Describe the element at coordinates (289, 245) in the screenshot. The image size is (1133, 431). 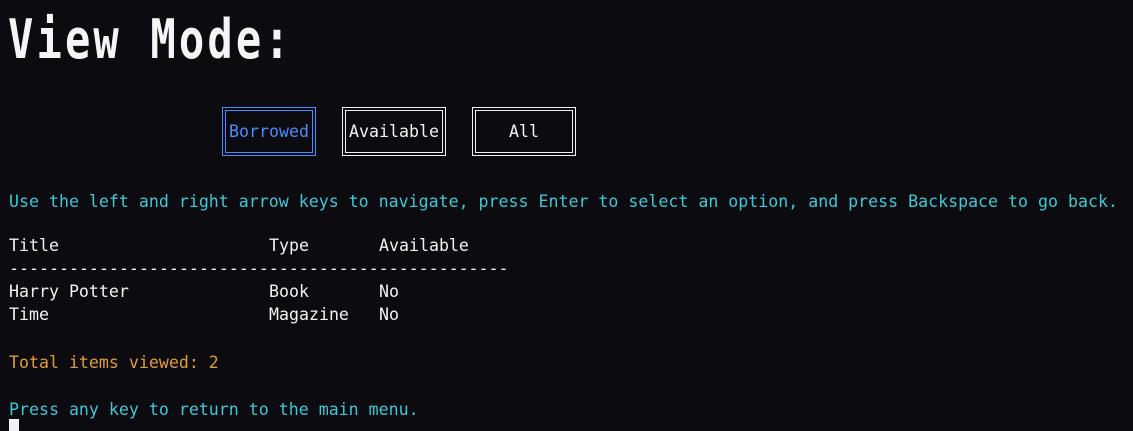
I see `column-header-type: Type` at that location.